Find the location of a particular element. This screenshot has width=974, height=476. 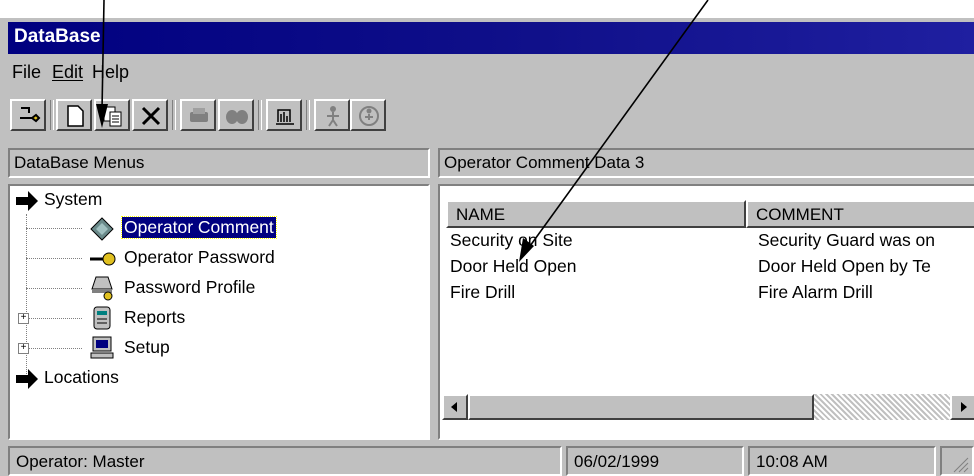

tree-item-label: Setup is located at coordinates (147, 347).